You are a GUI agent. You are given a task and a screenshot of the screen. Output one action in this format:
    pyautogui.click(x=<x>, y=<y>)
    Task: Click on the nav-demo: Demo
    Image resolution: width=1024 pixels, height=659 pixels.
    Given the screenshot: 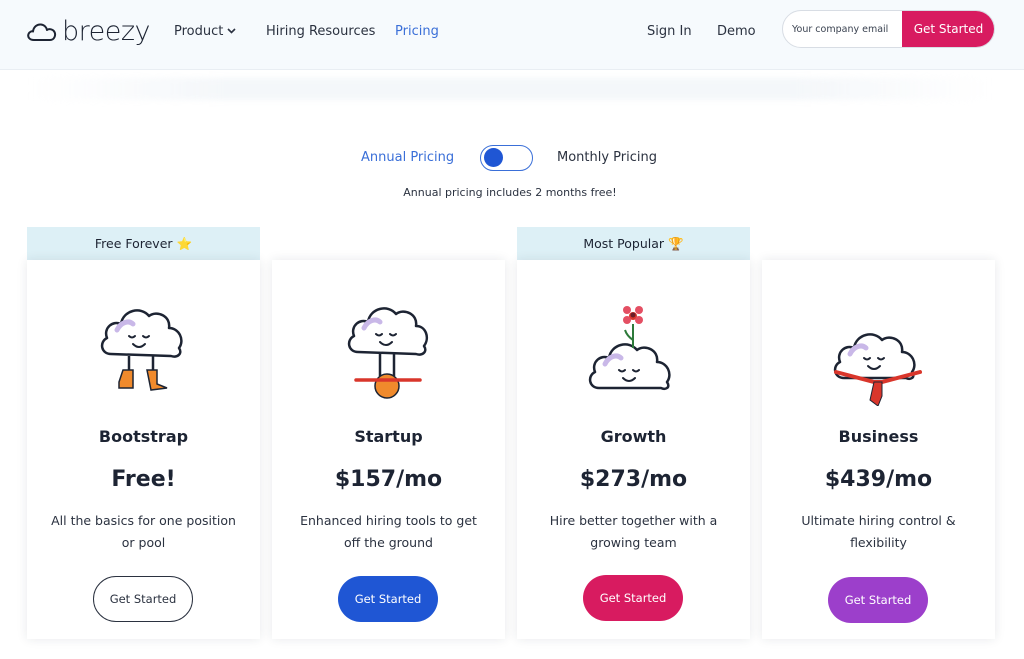 What is the action you would take?
    pyautogui.click(x=736, y=31)
    